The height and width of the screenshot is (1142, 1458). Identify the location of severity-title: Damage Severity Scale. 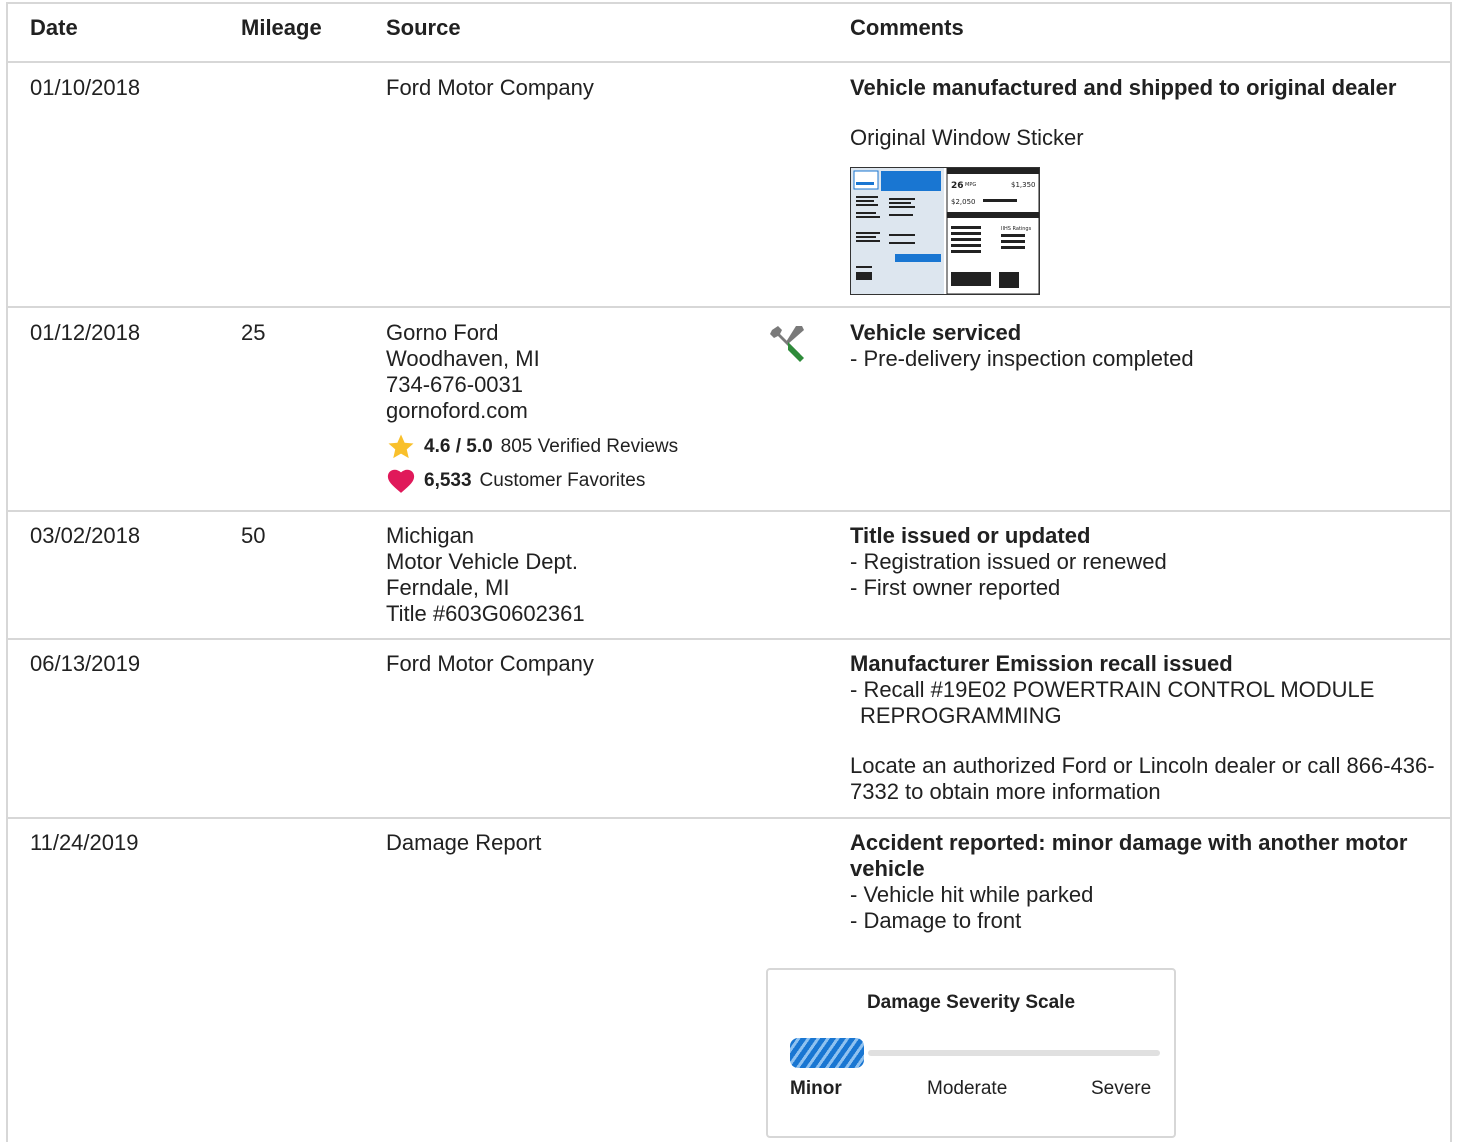
(971, 1002).